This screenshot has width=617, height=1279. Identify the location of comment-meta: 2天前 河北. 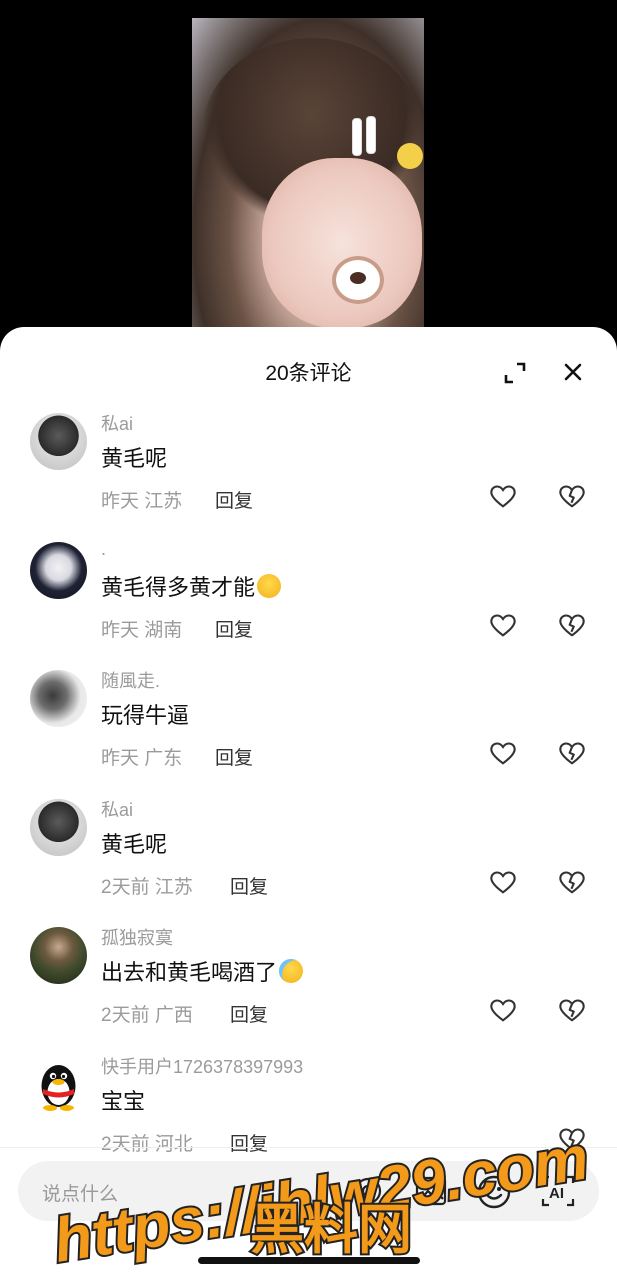
(147, 1142).